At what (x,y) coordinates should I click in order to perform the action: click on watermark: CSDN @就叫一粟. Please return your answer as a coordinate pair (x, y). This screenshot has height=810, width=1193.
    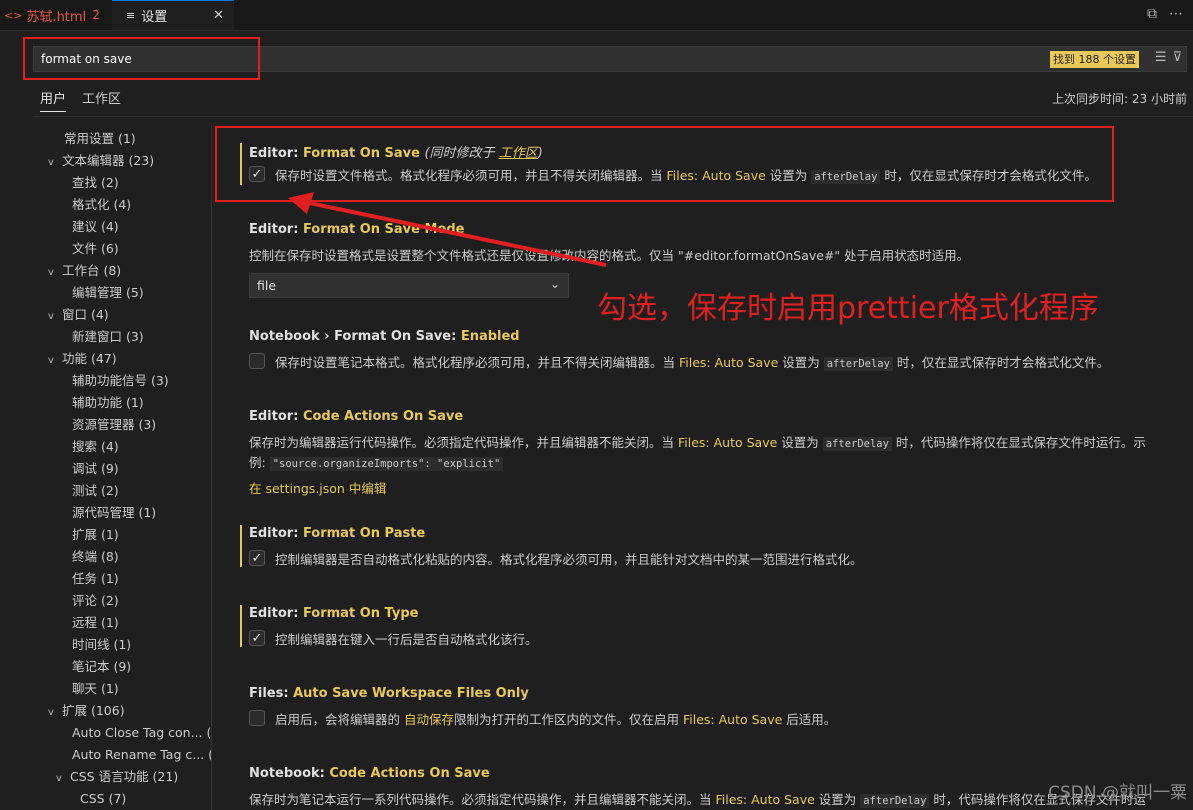
    Looking at the image, I should click on (1117, 793).